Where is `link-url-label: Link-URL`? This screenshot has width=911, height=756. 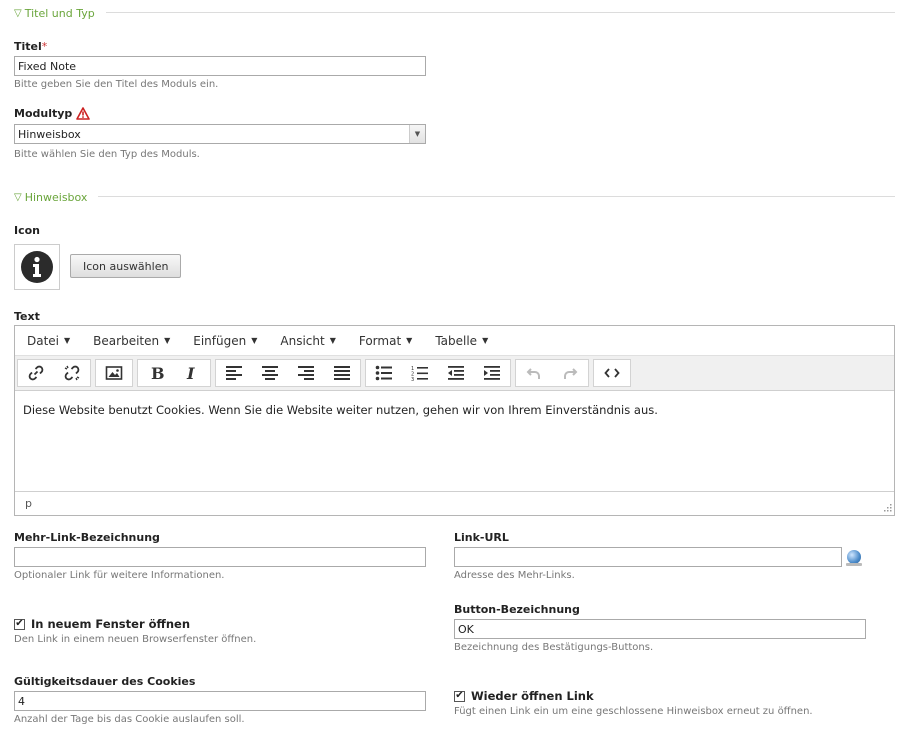
link-url-label: Link-URL is located at coordinates (481, 537).